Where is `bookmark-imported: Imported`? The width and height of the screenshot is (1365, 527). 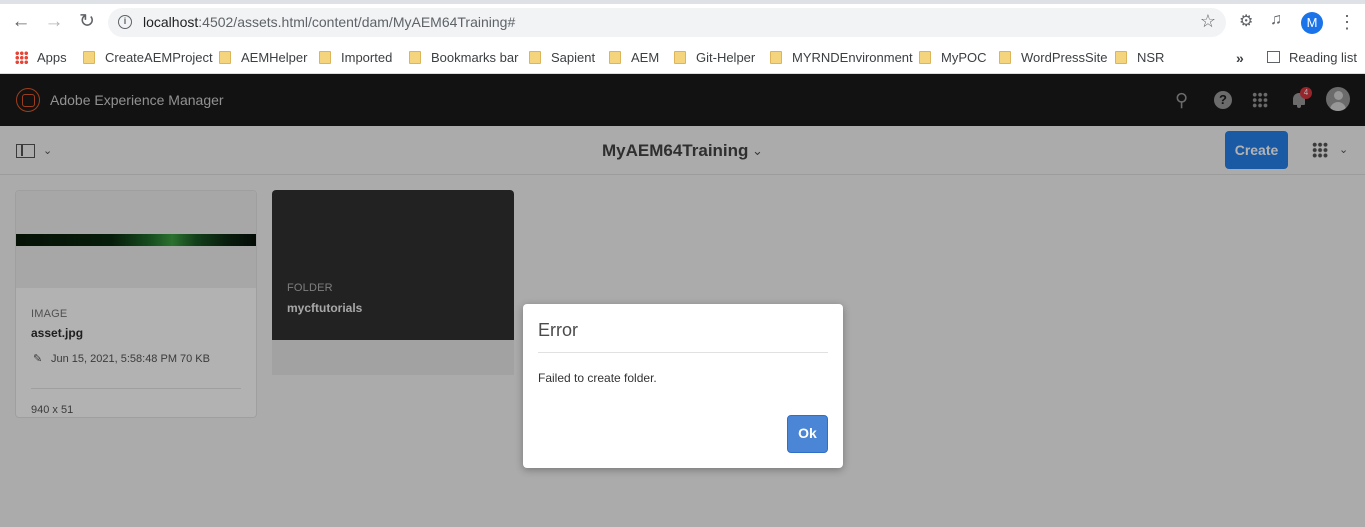
bookmark-imported: Imported is located at coordinates (355, 58).